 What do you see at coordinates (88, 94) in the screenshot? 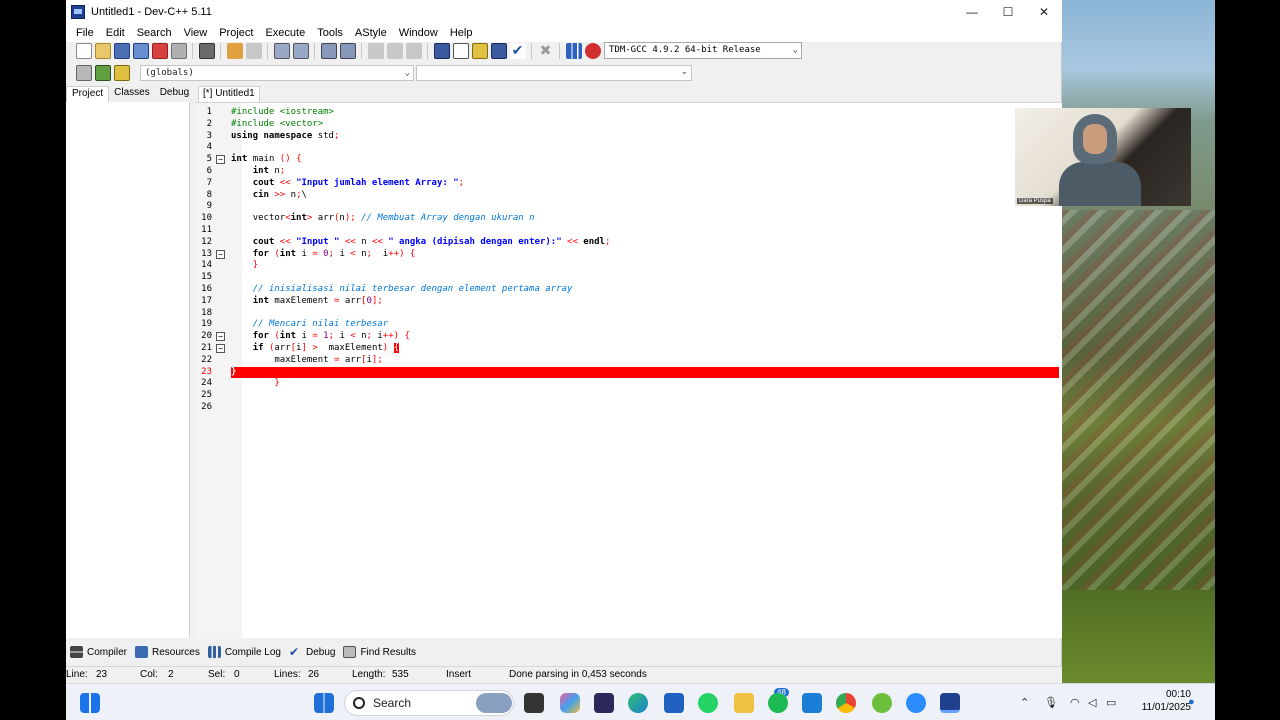
I see `tab-project: Project` at bounding box center [88, 94].